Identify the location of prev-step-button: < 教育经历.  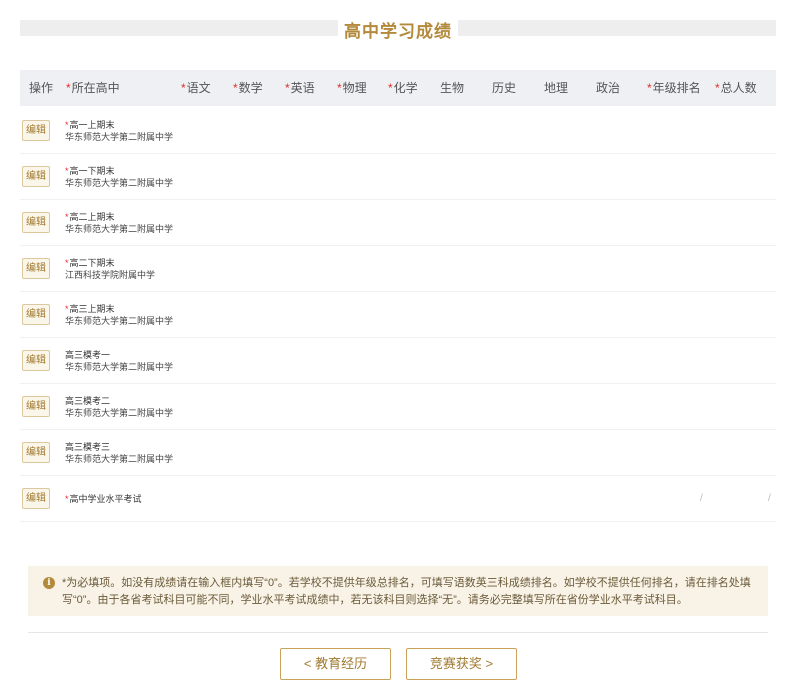
(335, 664).